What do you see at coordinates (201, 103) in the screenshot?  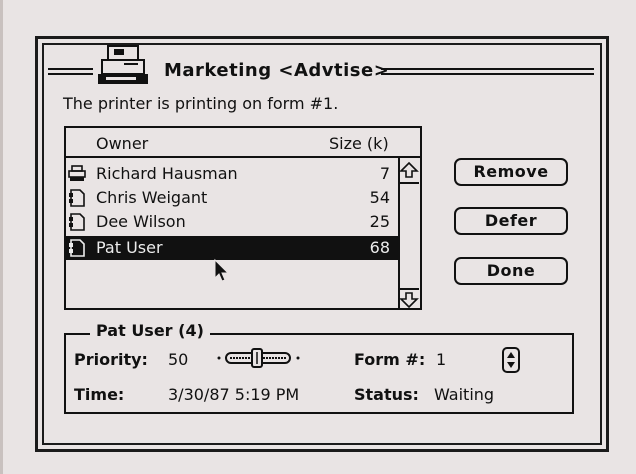 I see `status-message: The printer is printing on form #1.` at bounding box center [201, 103].